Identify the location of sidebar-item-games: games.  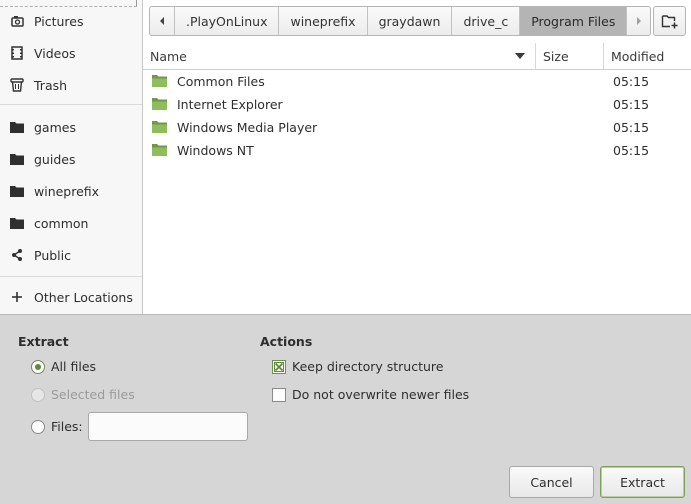
(71, 127).